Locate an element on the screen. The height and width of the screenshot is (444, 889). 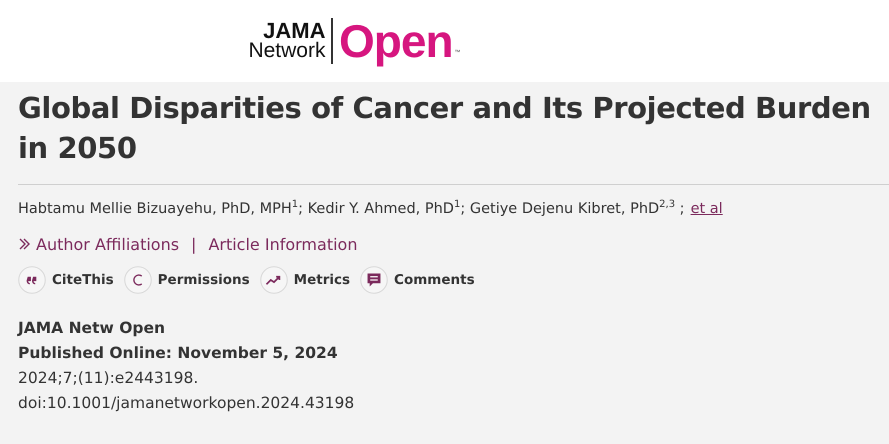
article-information-link: Article Information is located at coordinates (283, 244).